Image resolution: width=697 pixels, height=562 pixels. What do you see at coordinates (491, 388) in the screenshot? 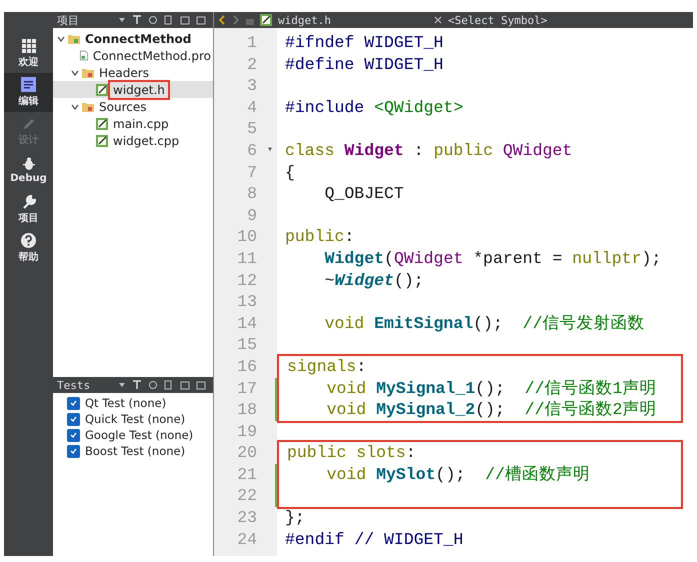
I see `code-line: void MySignal_1(); //信号函数1声明` at bounding box center [491, 388].